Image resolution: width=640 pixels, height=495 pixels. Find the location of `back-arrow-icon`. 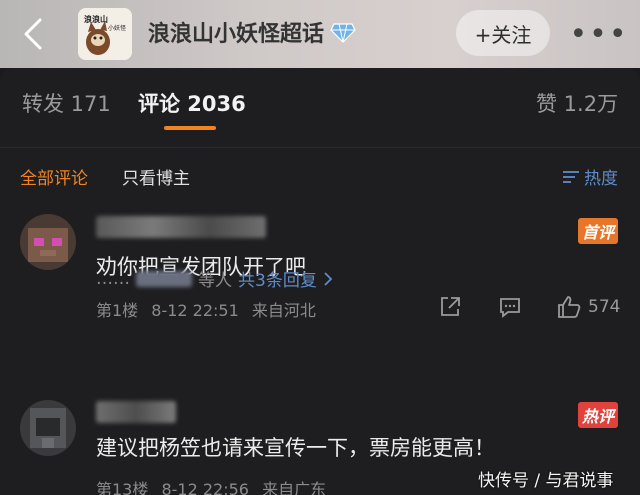

back-arrow-icon is located at coordinates (33, 34).